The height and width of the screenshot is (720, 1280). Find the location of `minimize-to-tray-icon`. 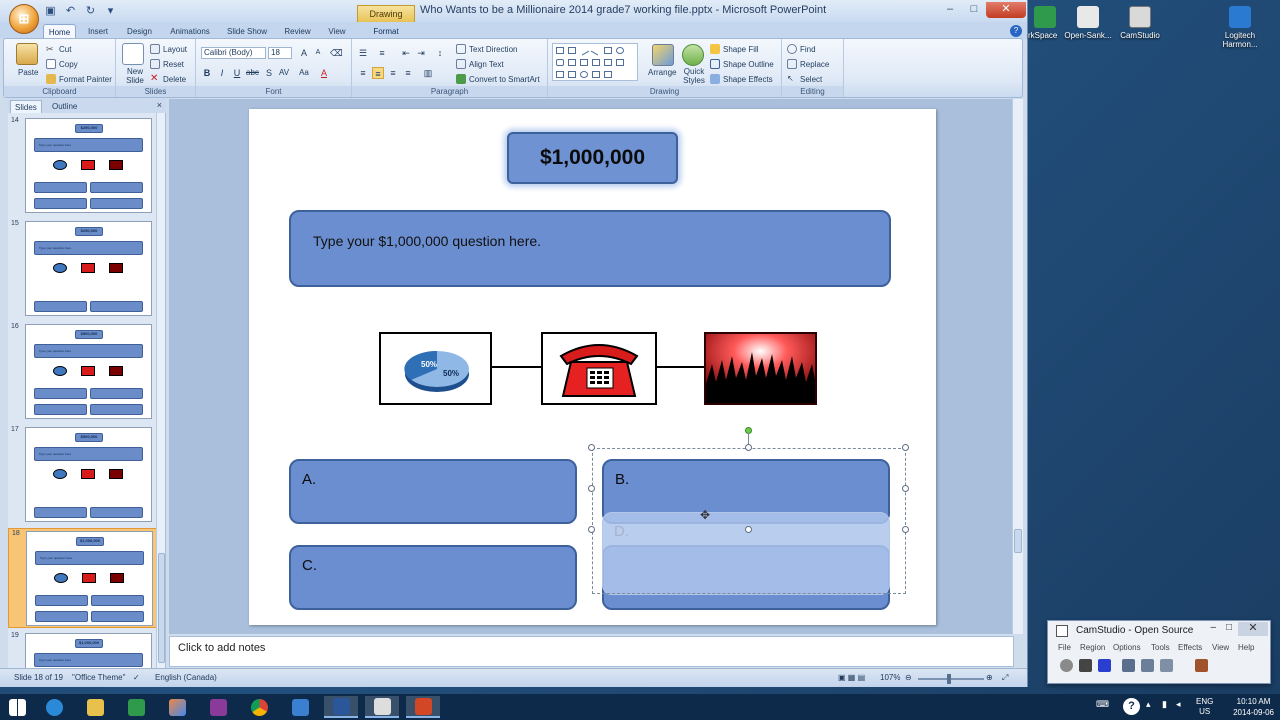

minimize-to-tray-icon is located at coordinates (1201, 665).